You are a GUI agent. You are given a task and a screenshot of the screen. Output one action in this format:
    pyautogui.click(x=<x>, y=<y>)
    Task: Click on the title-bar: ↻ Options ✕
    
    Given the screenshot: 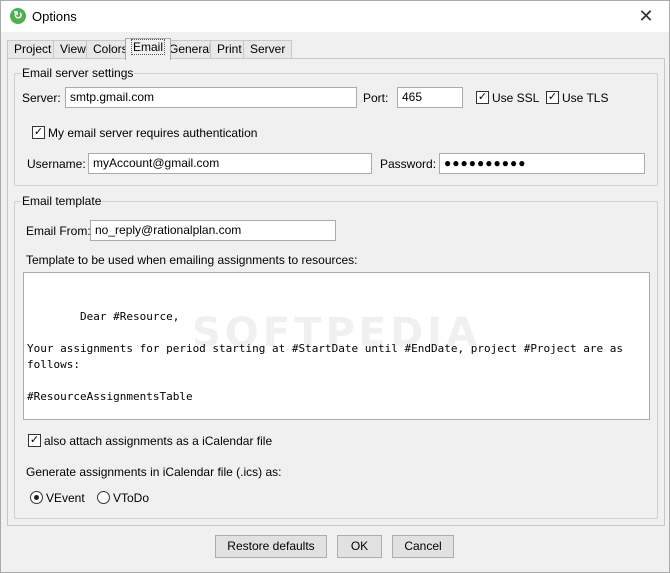 What is the action you would take?
    pyautogui.click(x=335, y=16)
    